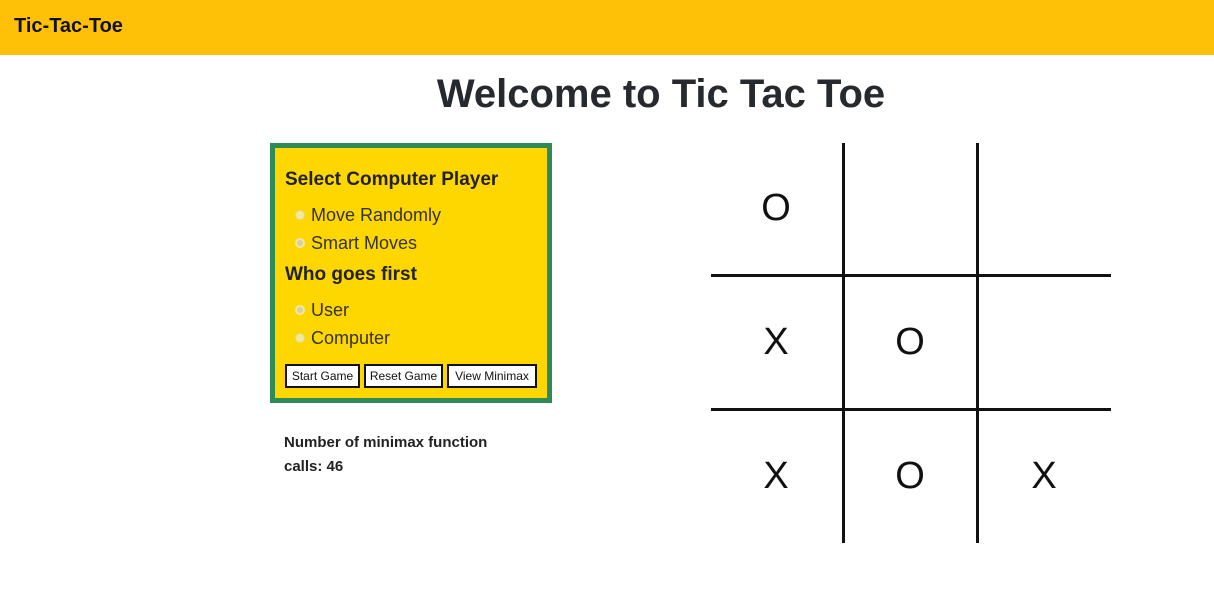 The image size is (1214, 595). Describe the element at coordinates (351, 337) in the screenshot. I see `radio-label: Computer` at that location.